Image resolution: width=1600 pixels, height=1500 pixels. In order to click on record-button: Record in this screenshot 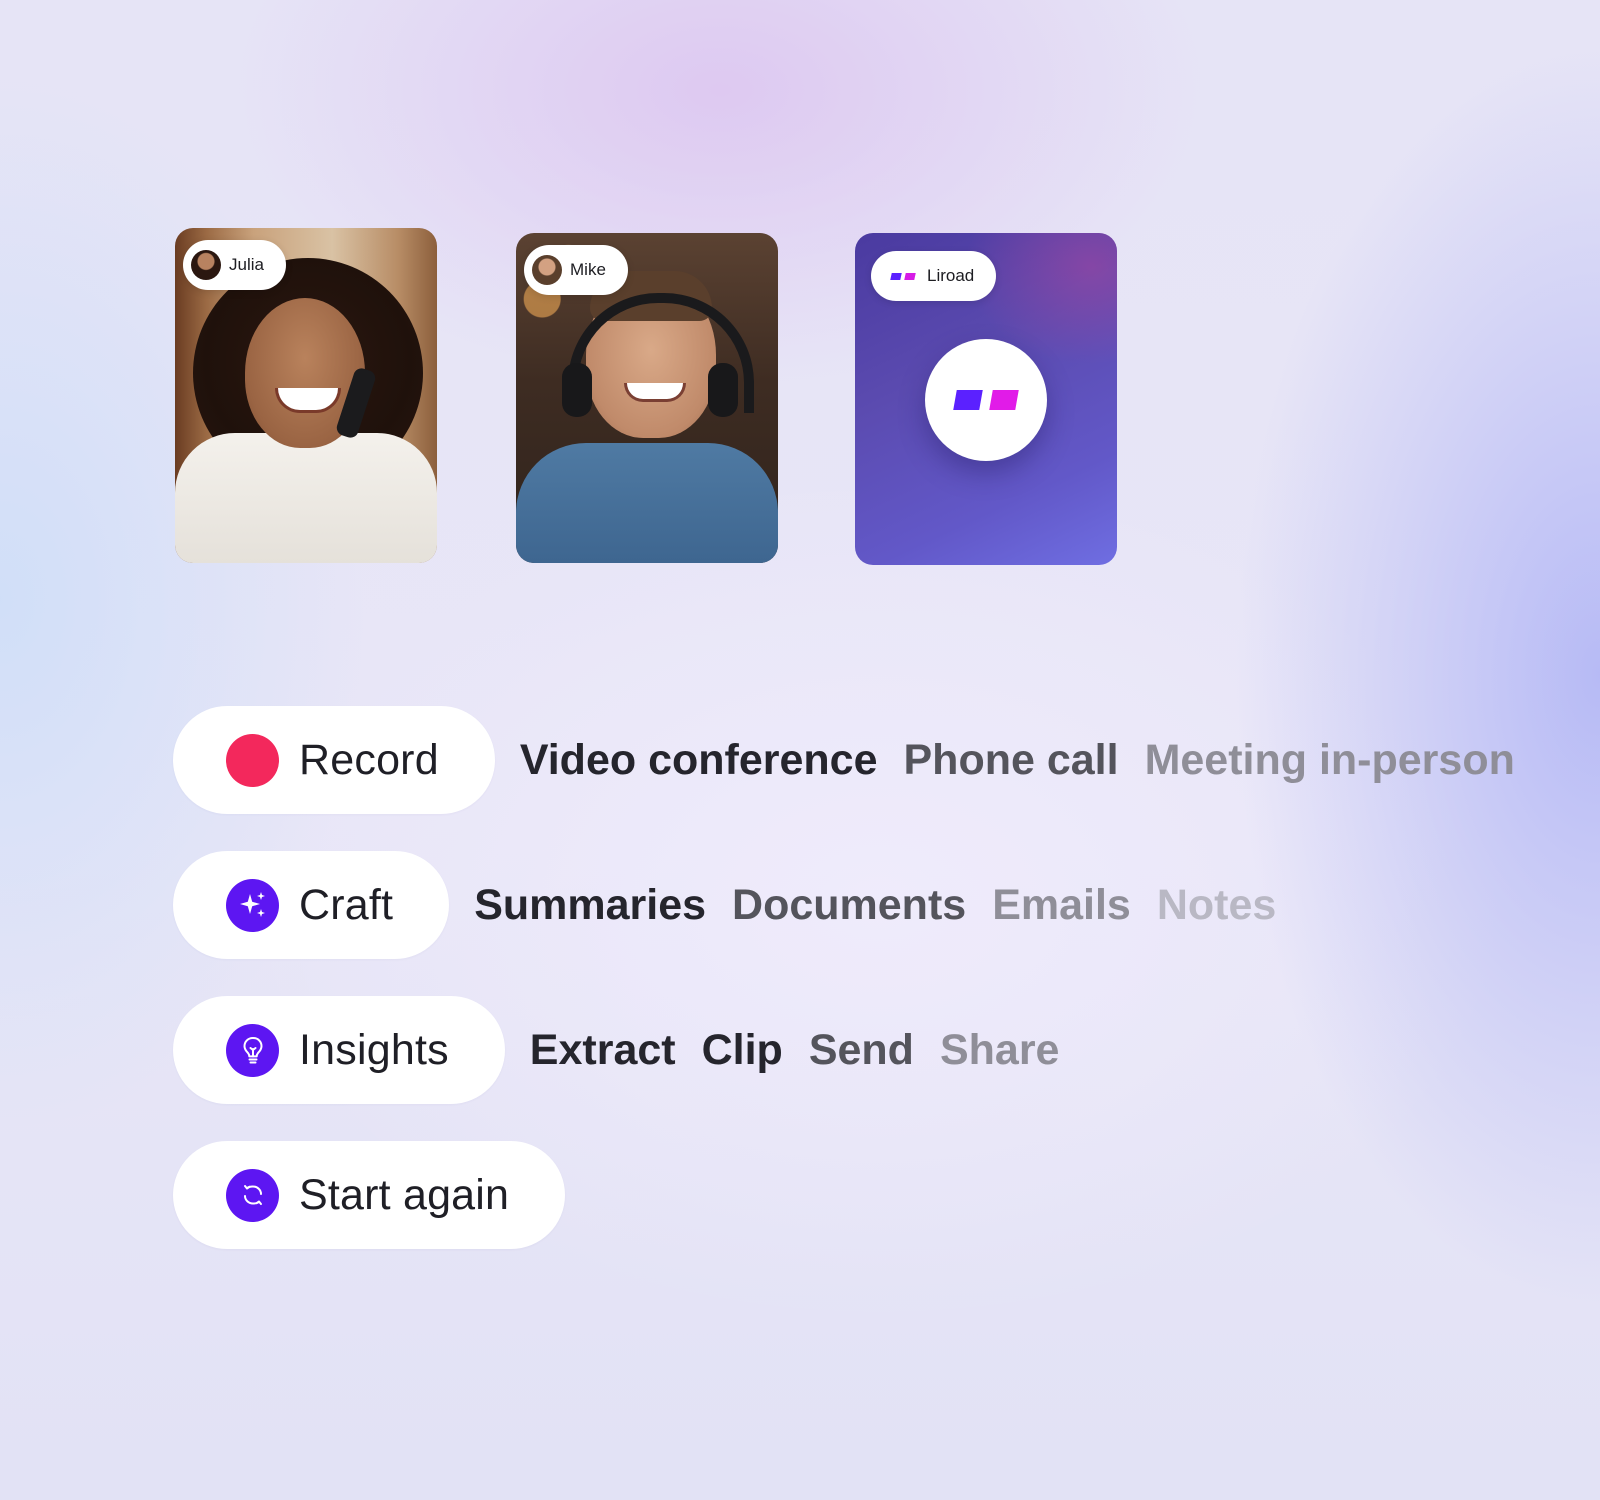, I will do `click(334, 760)`.